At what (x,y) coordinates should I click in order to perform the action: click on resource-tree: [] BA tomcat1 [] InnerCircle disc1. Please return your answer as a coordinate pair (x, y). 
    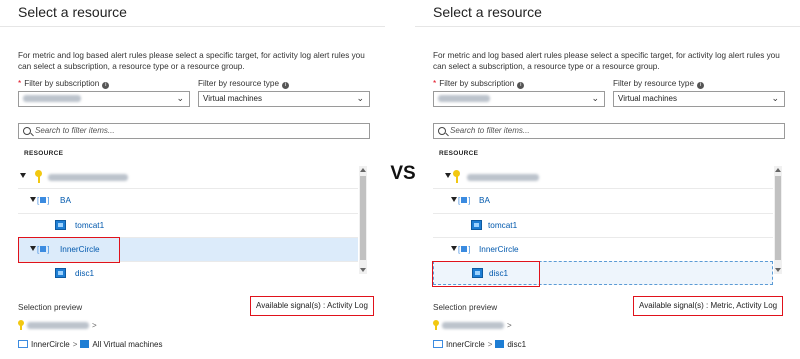
    Looking at the image, I should click on (188, 226).